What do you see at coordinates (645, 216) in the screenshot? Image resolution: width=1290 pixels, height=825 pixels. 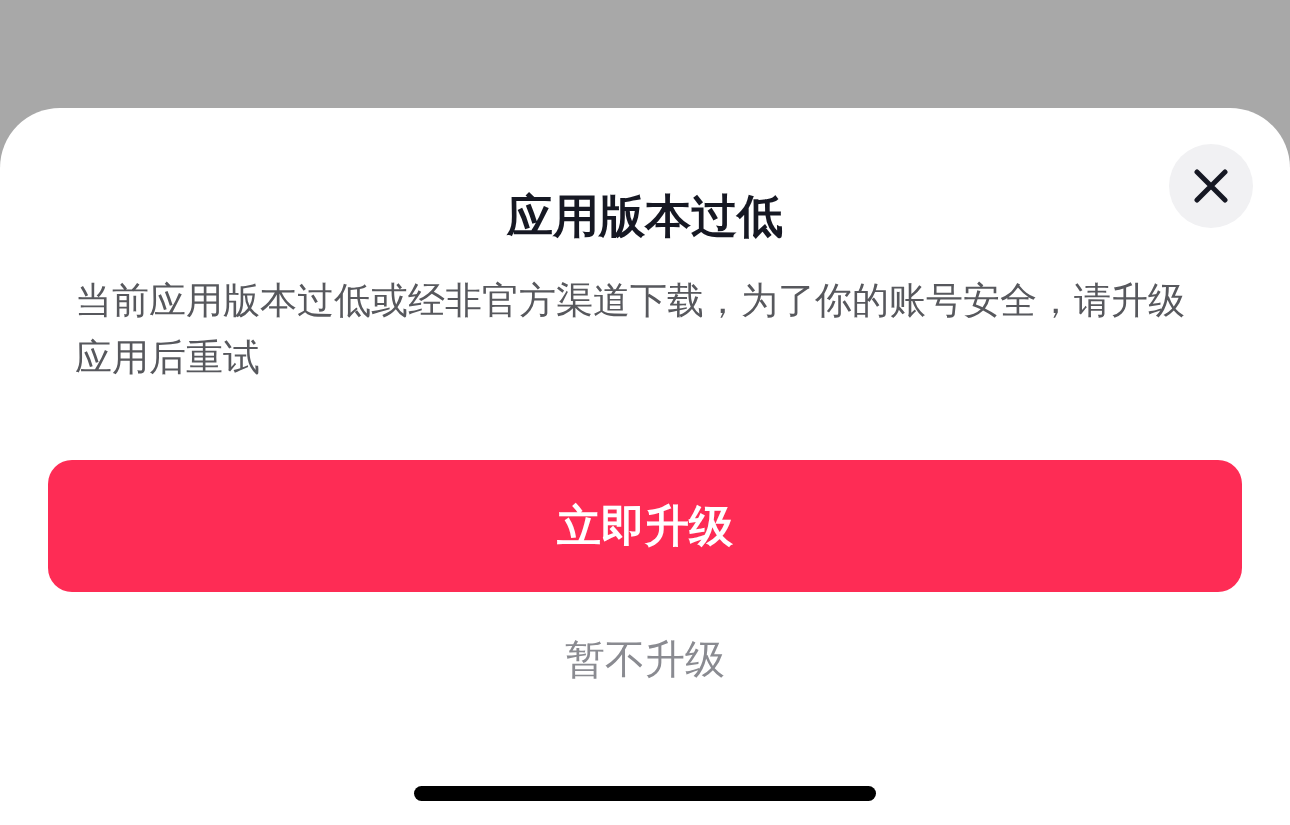 I see `dialog-title: 应用版本过低` at bounding box center [645, 216].